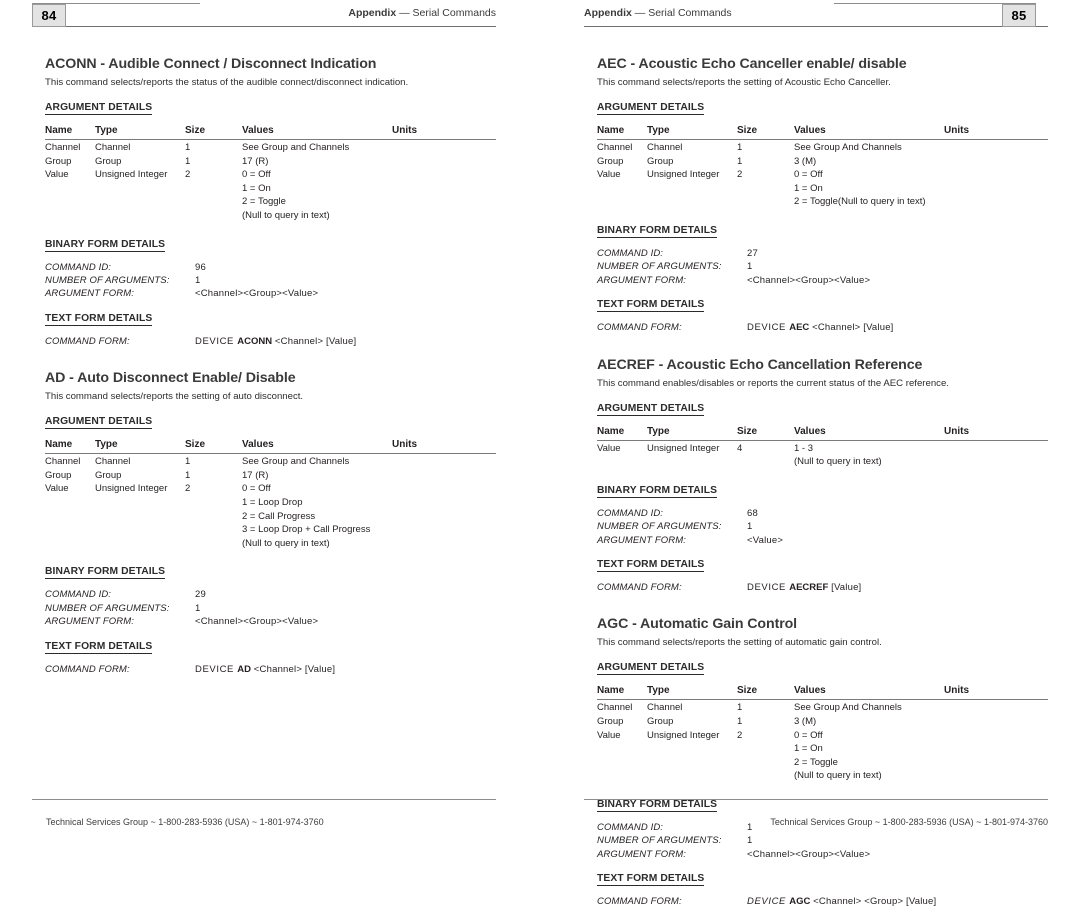  Describe the element at coordinates (270, 189) in the screenshot. I see `table-row-continuation: 1 = On` at that location.